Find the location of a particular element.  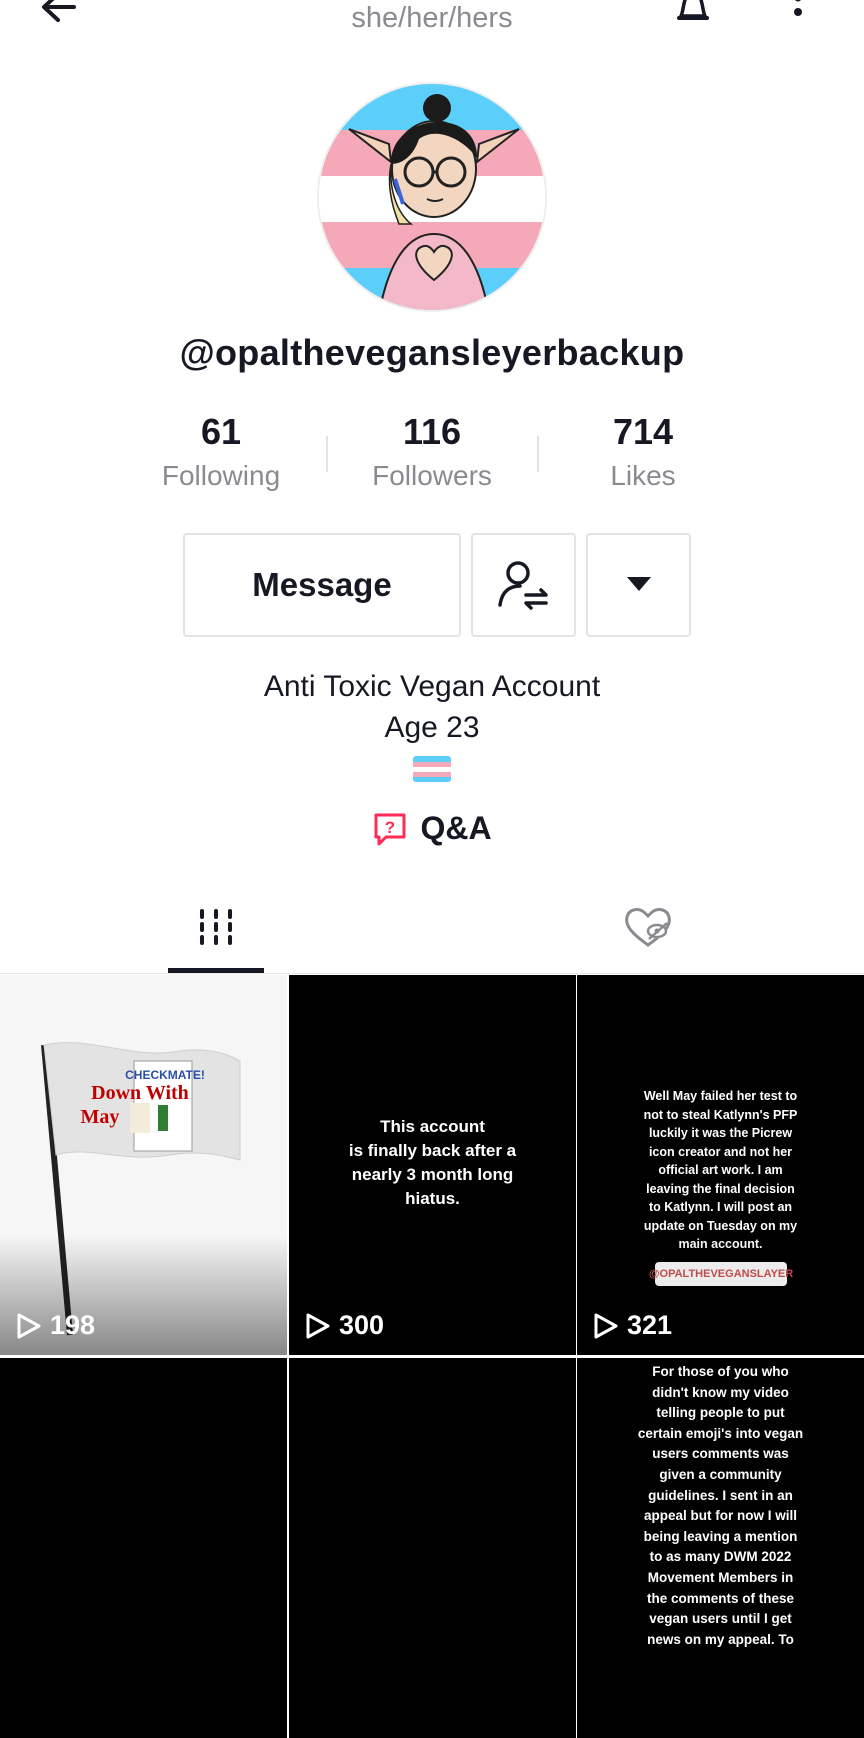

grid-icon is located at coordinates (216, 927).